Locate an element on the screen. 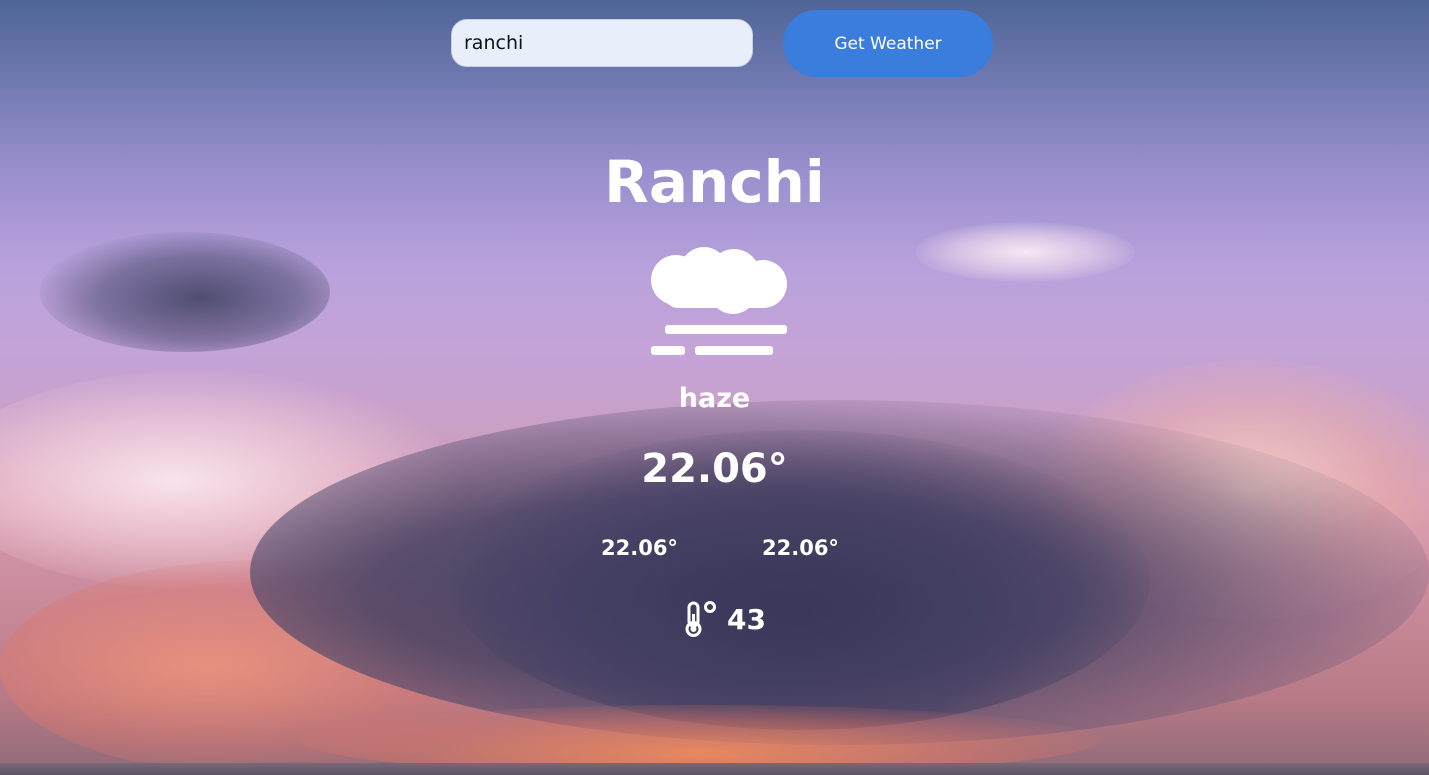 The image size is (1429, 775). background-light-cloud is located at coordinates (1025, 252).